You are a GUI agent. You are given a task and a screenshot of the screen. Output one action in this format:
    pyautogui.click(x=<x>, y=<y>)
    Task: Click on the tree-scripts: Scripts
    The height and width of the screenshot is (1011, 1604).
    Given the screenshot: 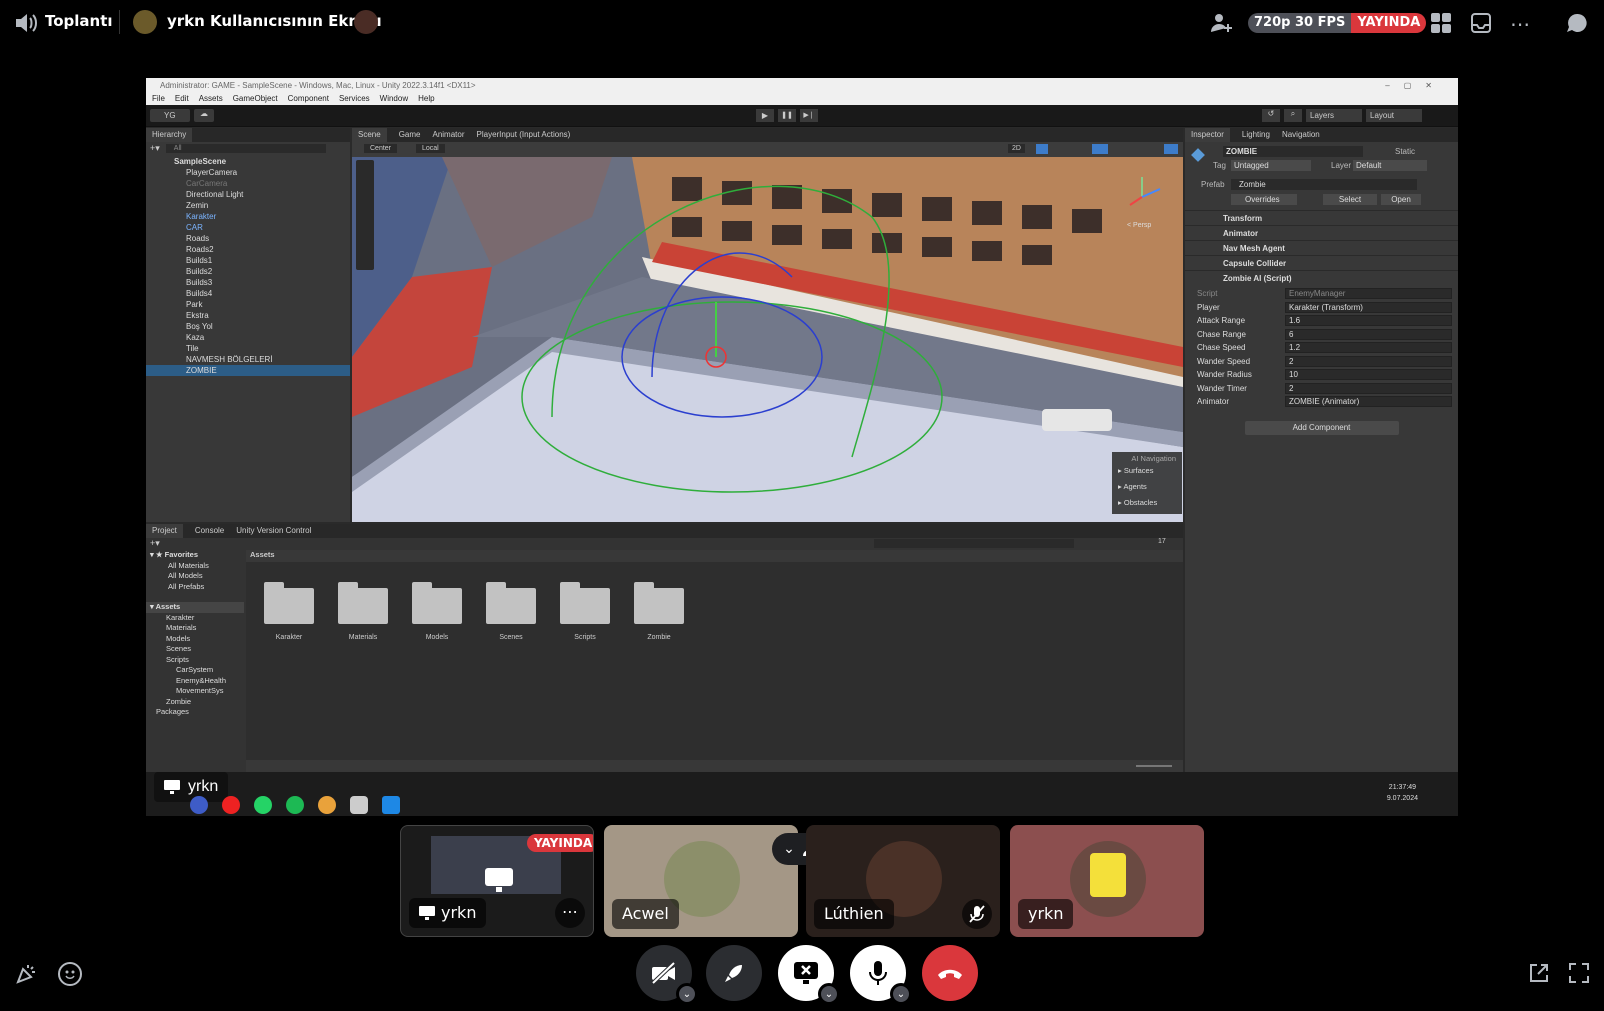 What is the action you would take?
    pyautogui.click(x=195, y=660)
    